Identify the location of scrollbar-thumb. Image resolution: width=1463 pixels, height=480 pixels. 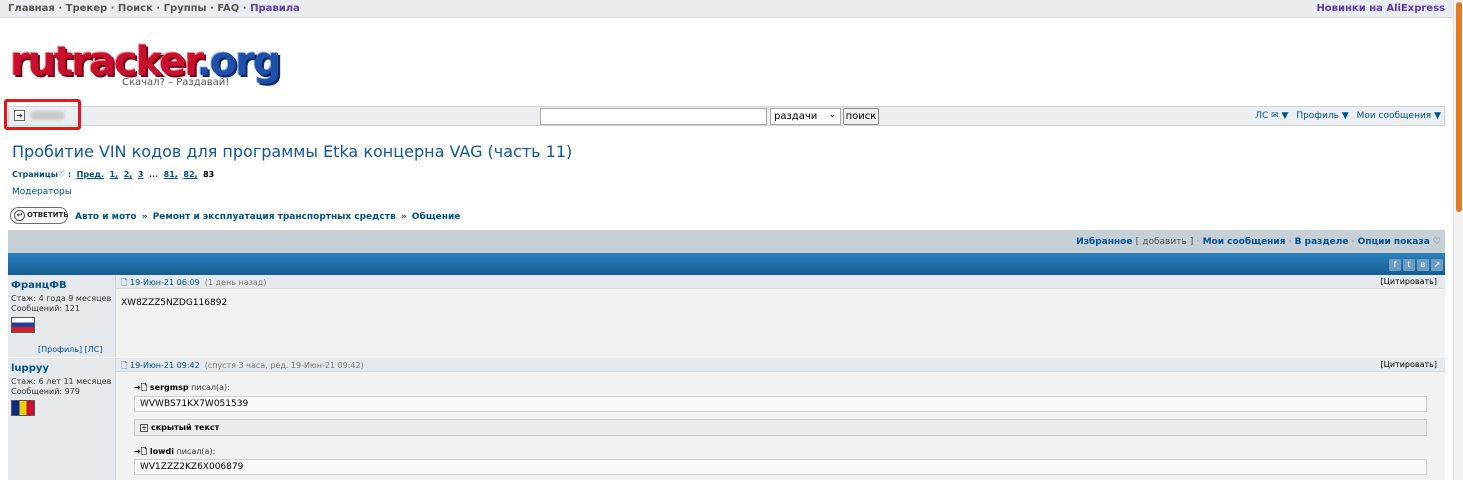
(1459, 107).